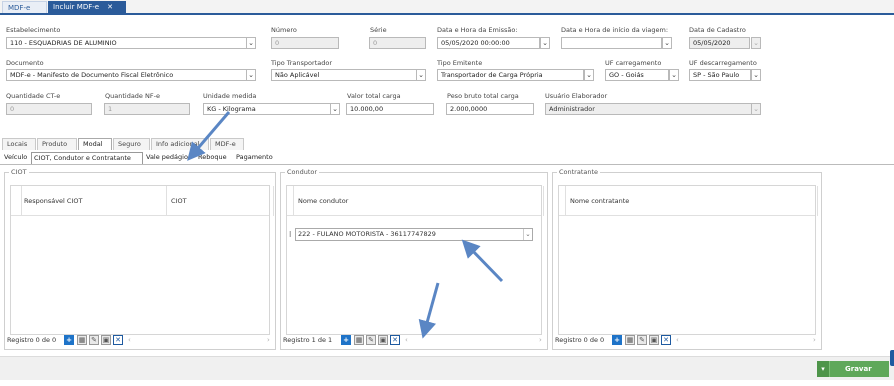 This screenshot has width=894, height=386. What do you see at coordinates (483, 96) in the screenshot?
I see `peso-bruto-label: Peso bruto total carga` at bounding box center [483, 96].